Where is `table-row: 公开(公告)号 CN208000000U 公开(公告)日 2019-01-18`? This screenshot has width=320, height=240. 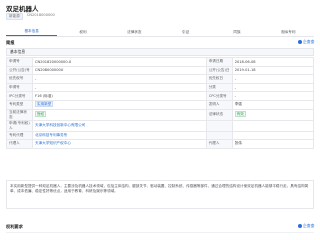
table-row: 公开(公告)号 CN208000000U 公开(公告)日 2019-01-18 is located at coordinates (160, 70).